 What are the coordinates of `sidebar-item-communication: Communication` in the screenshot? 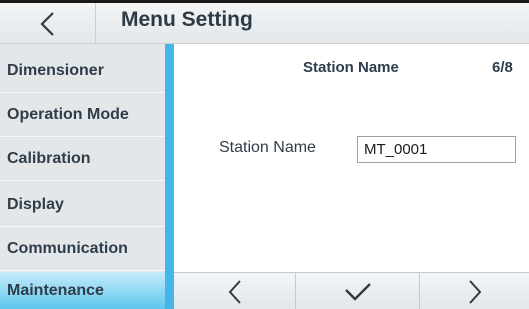 It's located at (82, 249).